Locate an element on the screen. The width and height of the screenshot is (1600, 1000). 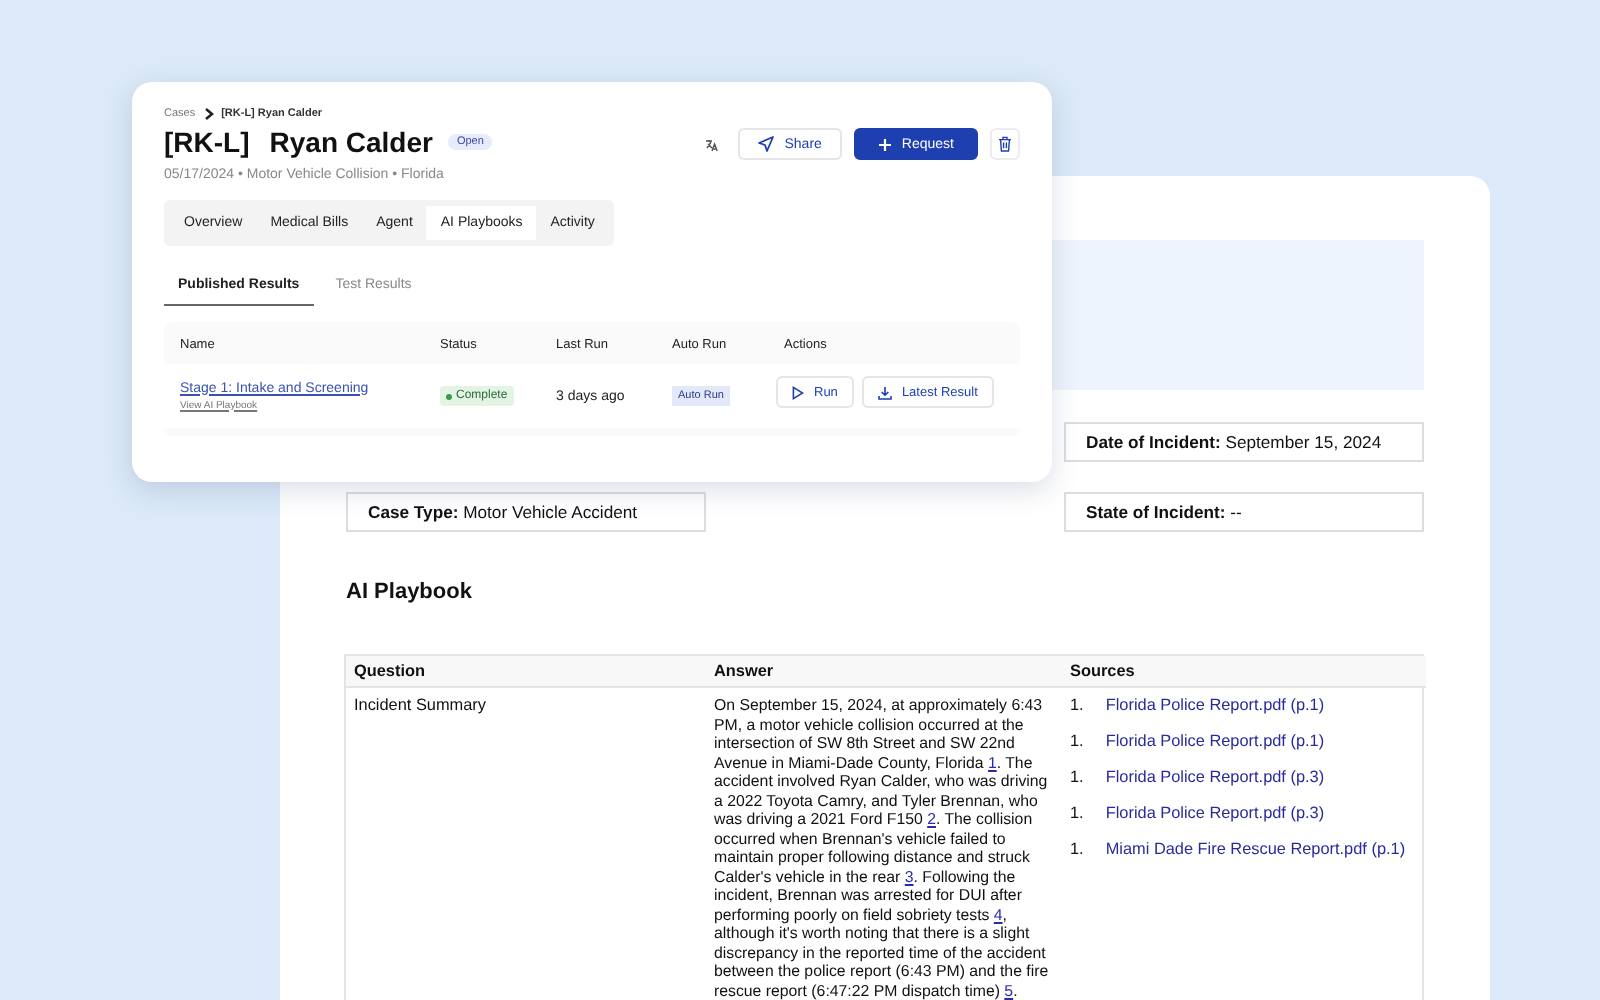
column-header: Answer is located at coordinates (884, 672).